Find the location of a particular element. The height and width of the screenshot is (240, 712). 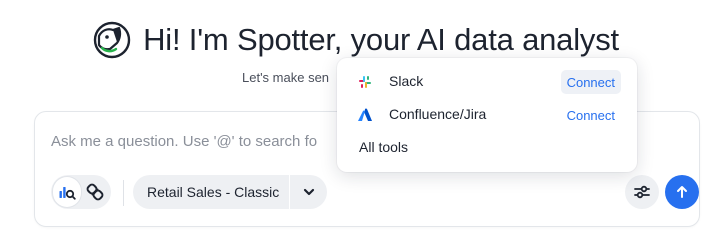

confluence-connect-button: Connect is located at coordinates (591, 115).